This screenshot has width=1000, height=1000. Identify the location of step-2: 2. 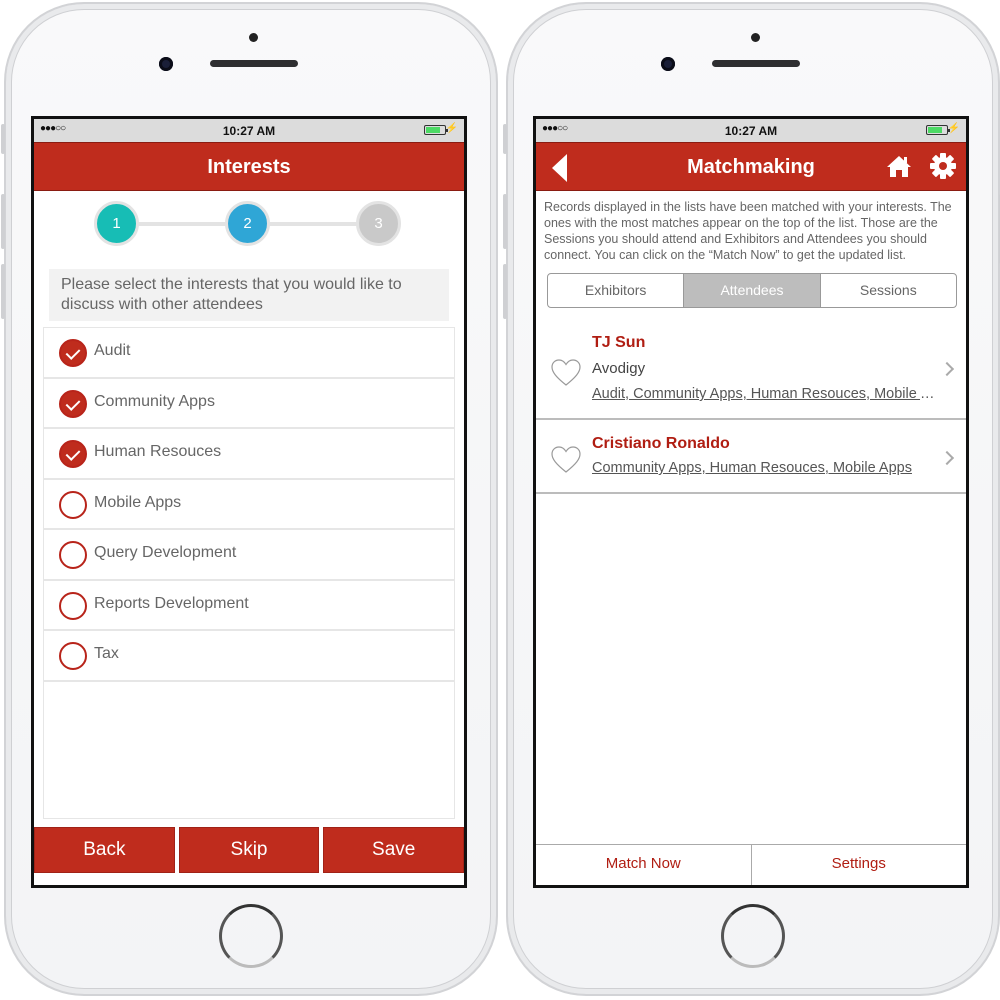
(247, 223).